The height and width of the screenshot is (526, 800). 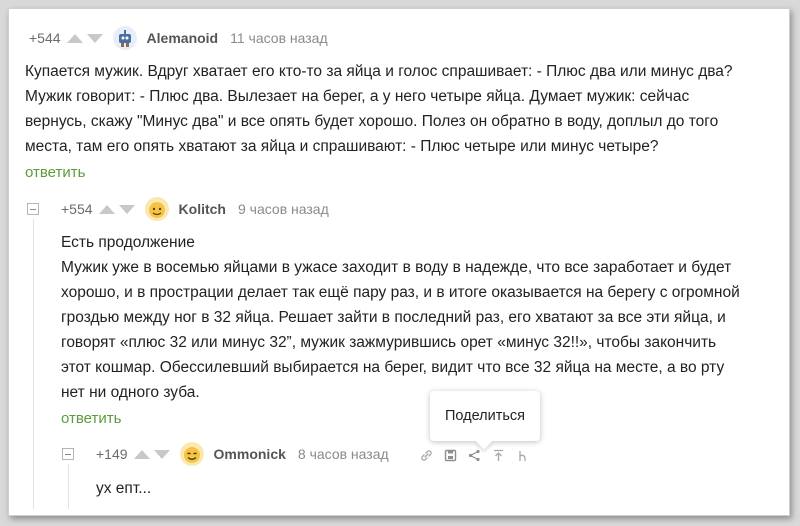 I want to click on robot-avatar-icon, so click(x=124, y=38).